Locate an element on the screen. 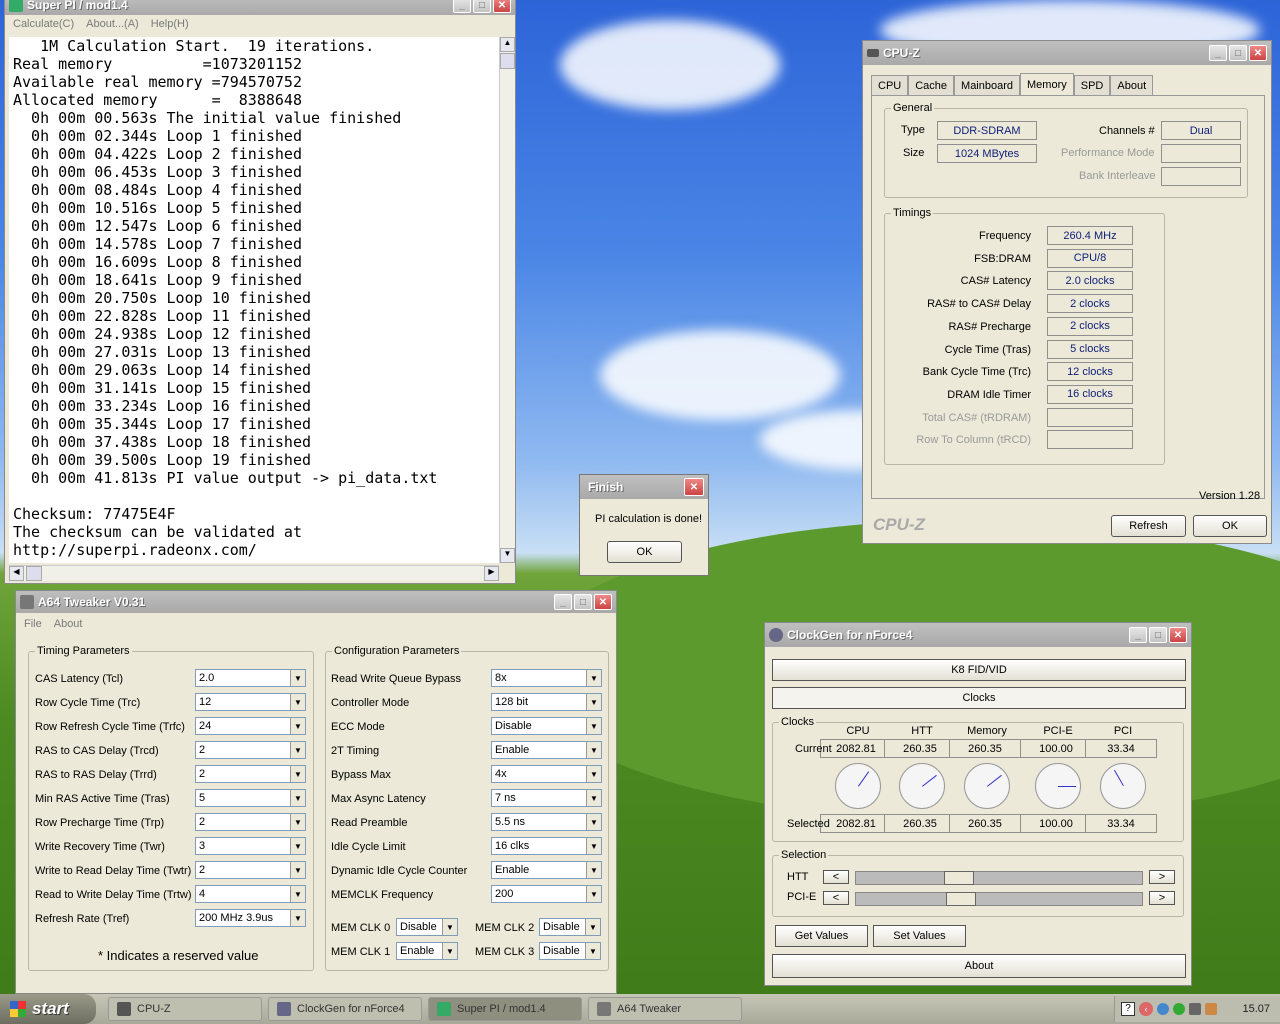  taskbar-item: A64 Tweaker is located at coordinates (665, 1009).